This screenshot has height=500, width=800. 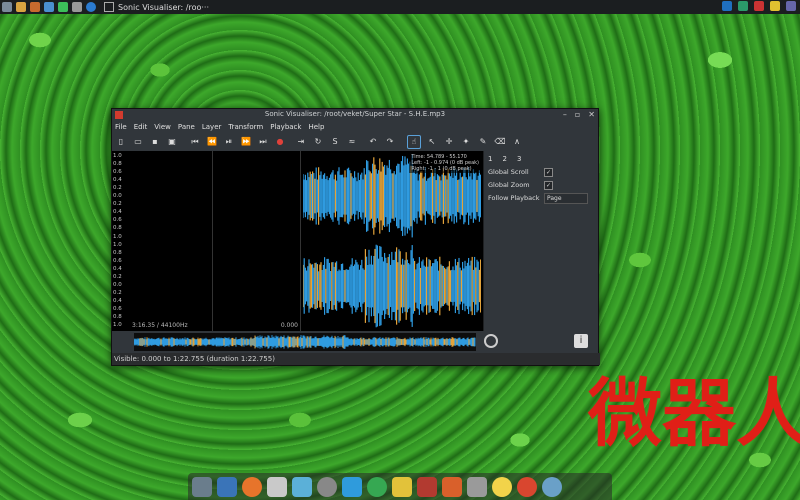 What do you see at coordinates (502, 486) in the screenshot?
I see `sun-icon` at bounding box center [502, 486].